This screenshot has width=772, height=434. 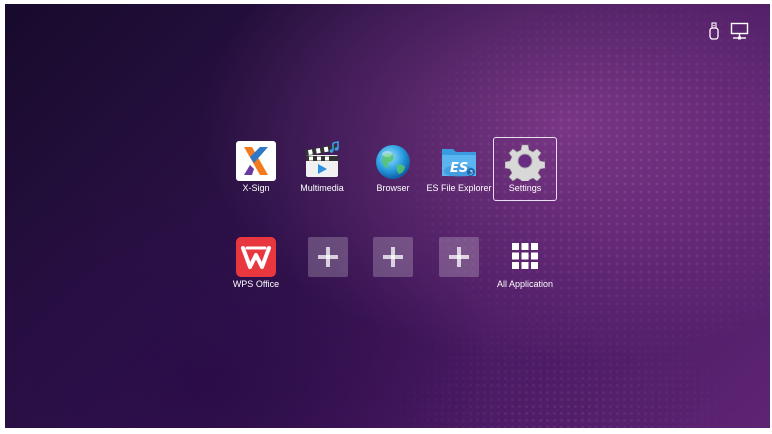 What do you see at coordinates (459, 168) in the screenshot?
I see `svg-text: ES` at bounding box center [459, 168].